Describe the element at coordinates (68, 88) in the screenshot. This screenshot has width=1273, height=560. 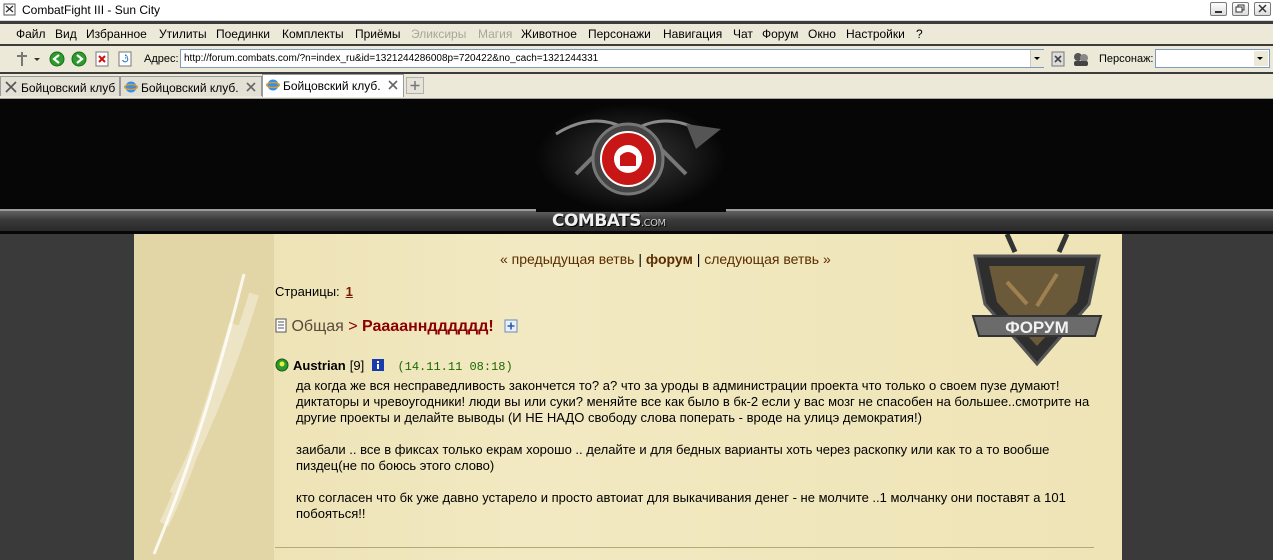
I see `tab-label: Бойцовский клуб` at that location.